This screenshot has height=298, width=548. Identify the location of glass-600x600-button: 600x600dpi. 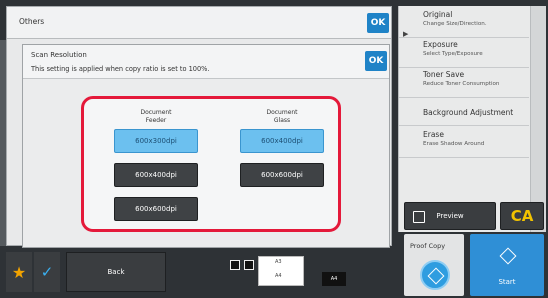
(282, 175).